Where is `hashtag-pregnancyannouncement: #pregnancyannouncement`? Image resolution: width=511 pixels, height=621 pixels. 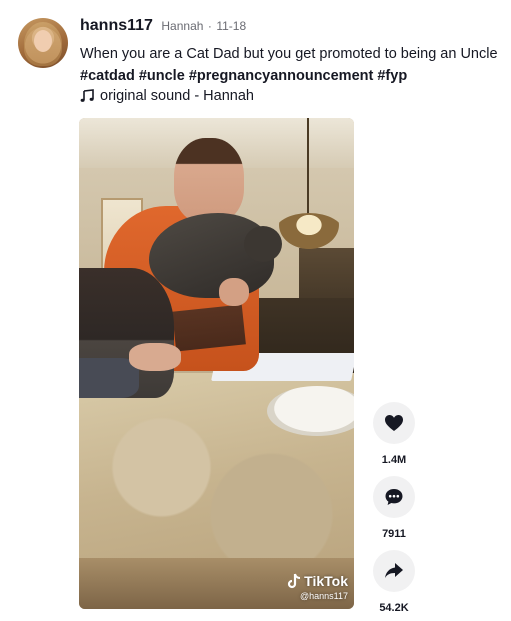 hashtag-pregnancyannouncement: #pregnancyannouncement is located at coordinates (281, 76).